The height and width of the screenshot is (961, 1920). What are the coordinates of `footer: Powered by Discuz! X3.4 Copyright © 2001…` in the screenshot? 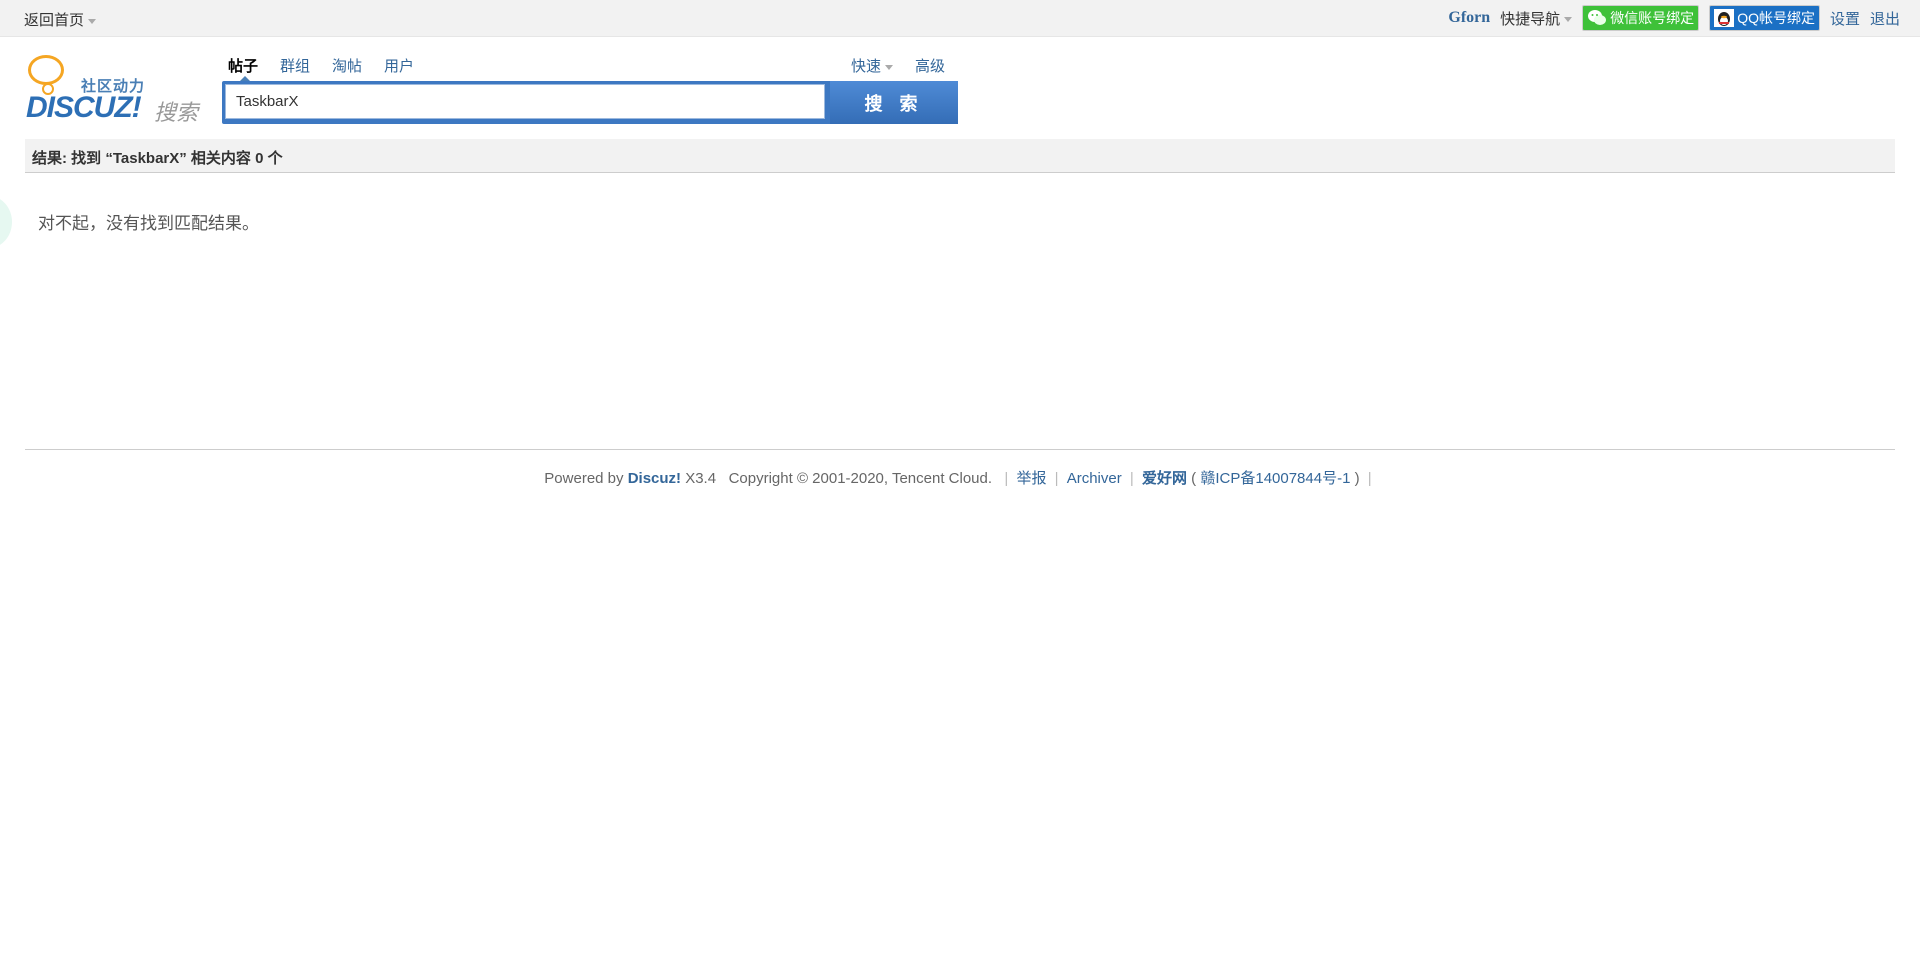 It's located at (960, 477).